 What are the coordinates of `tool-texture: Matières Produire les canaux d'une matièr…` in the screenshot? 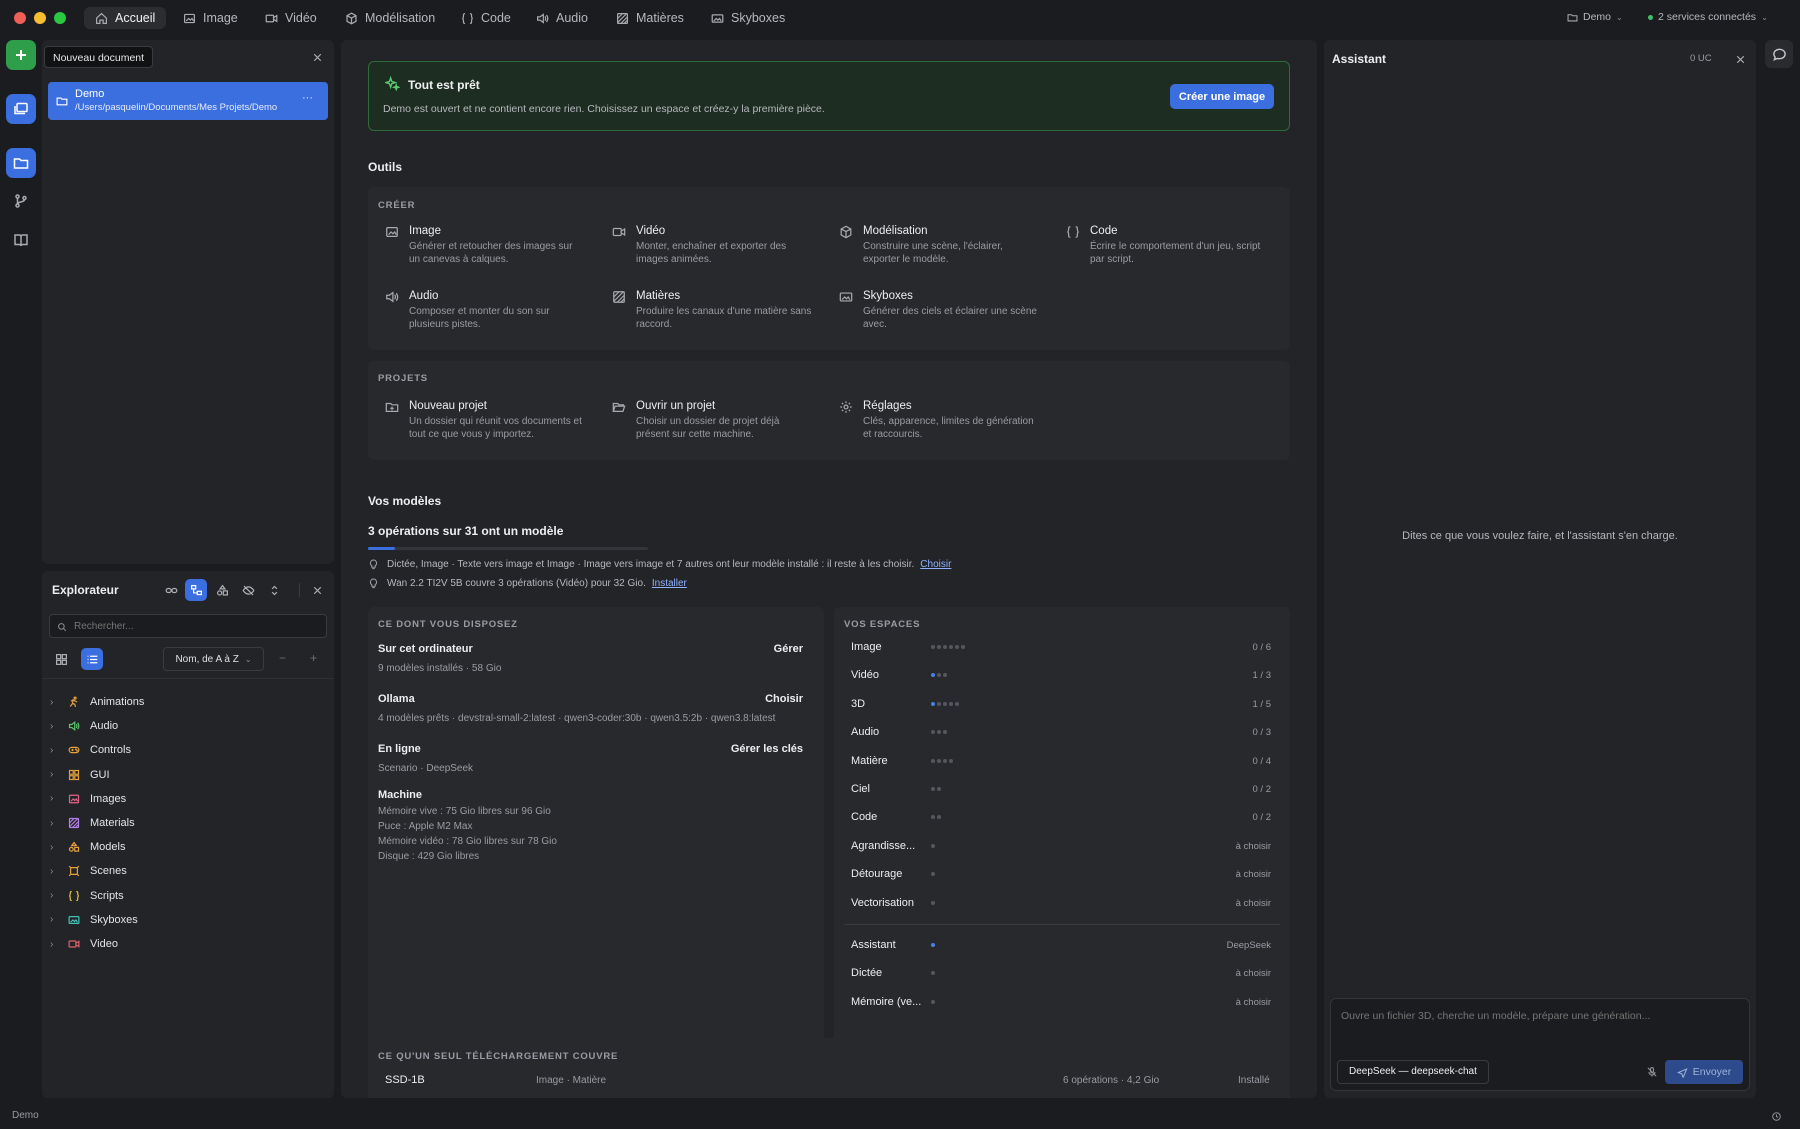 It's located at (729, 310).